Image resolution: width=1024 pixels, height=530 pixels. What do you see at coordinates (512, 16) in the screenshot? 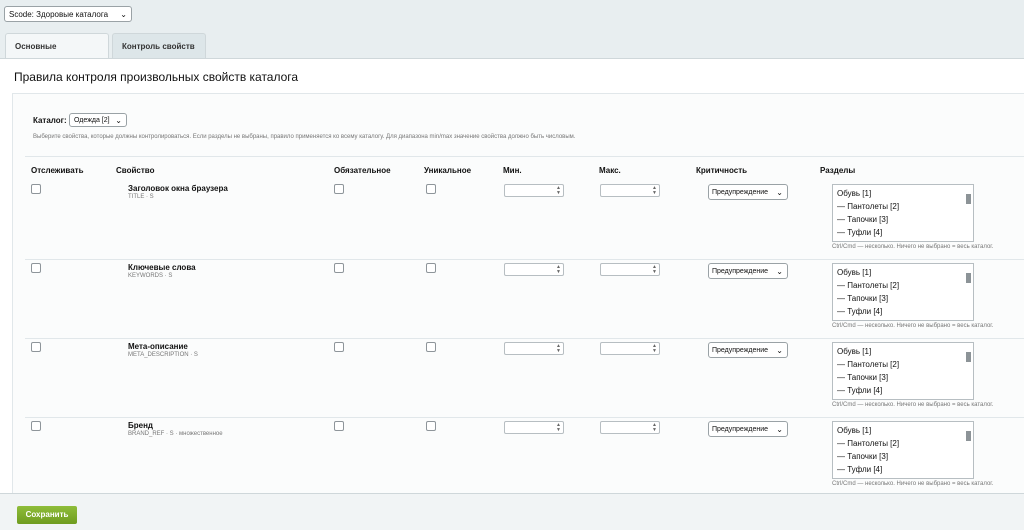
I see `top-bar: Scode: Здоровые каталога ⌄` at bounding box center [512, 16].